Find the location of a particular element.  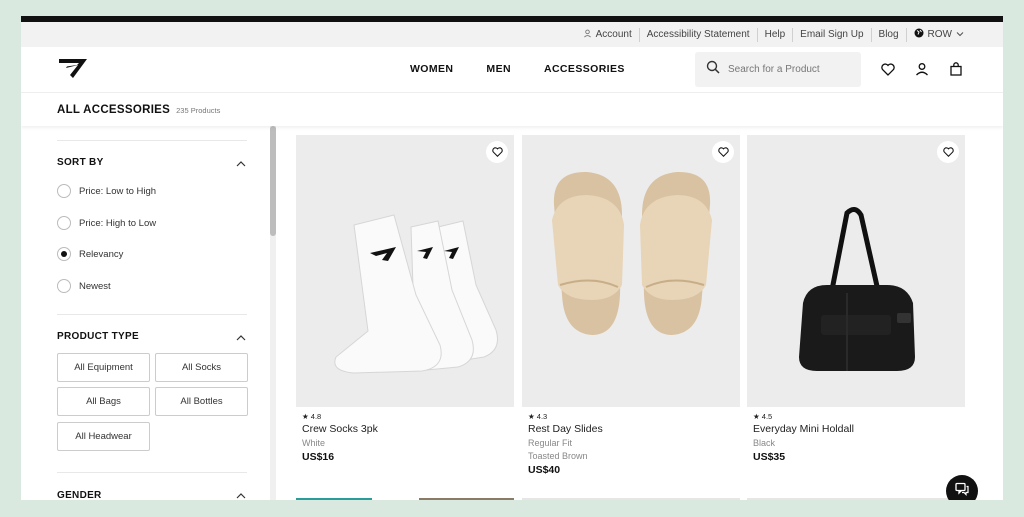

globe-icon is located at coordinates (919, 34).